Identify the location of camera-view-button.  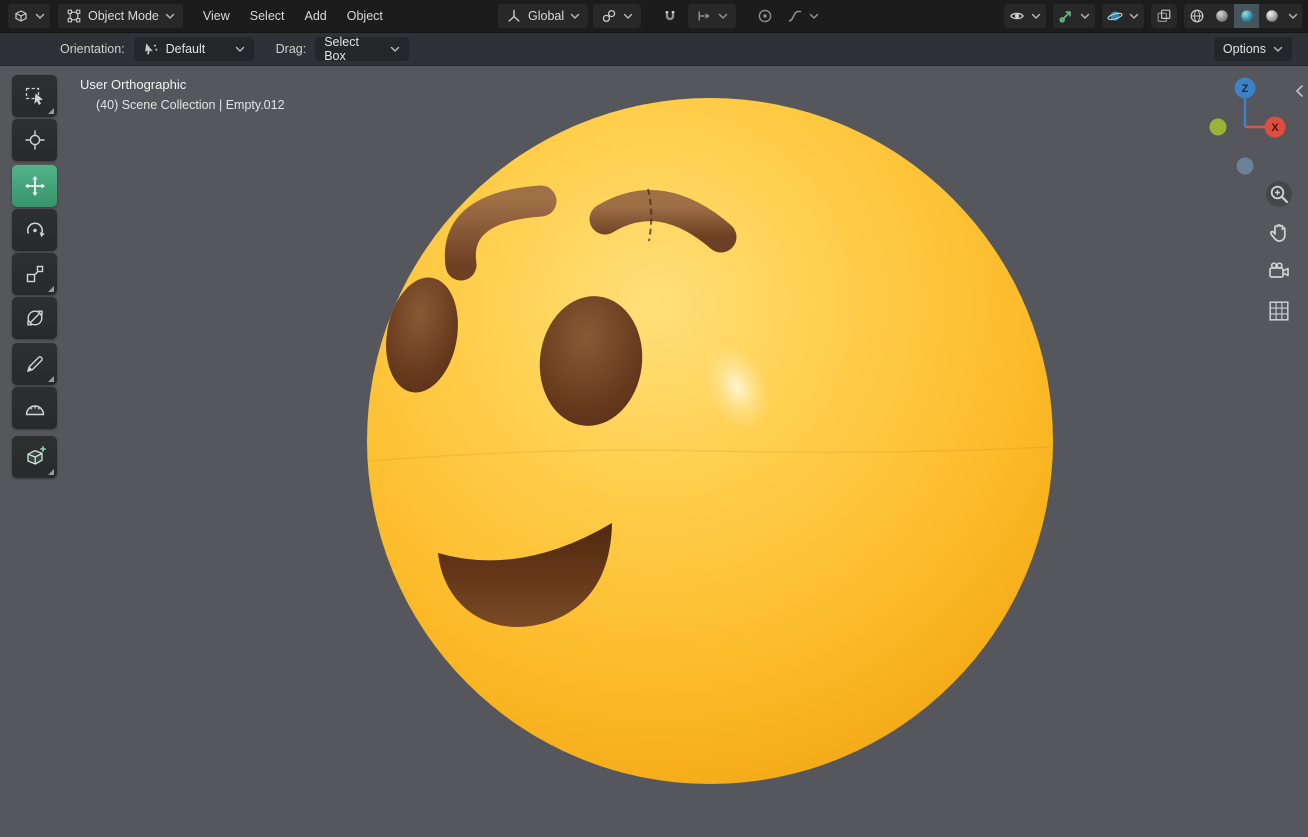
(1279, 272).